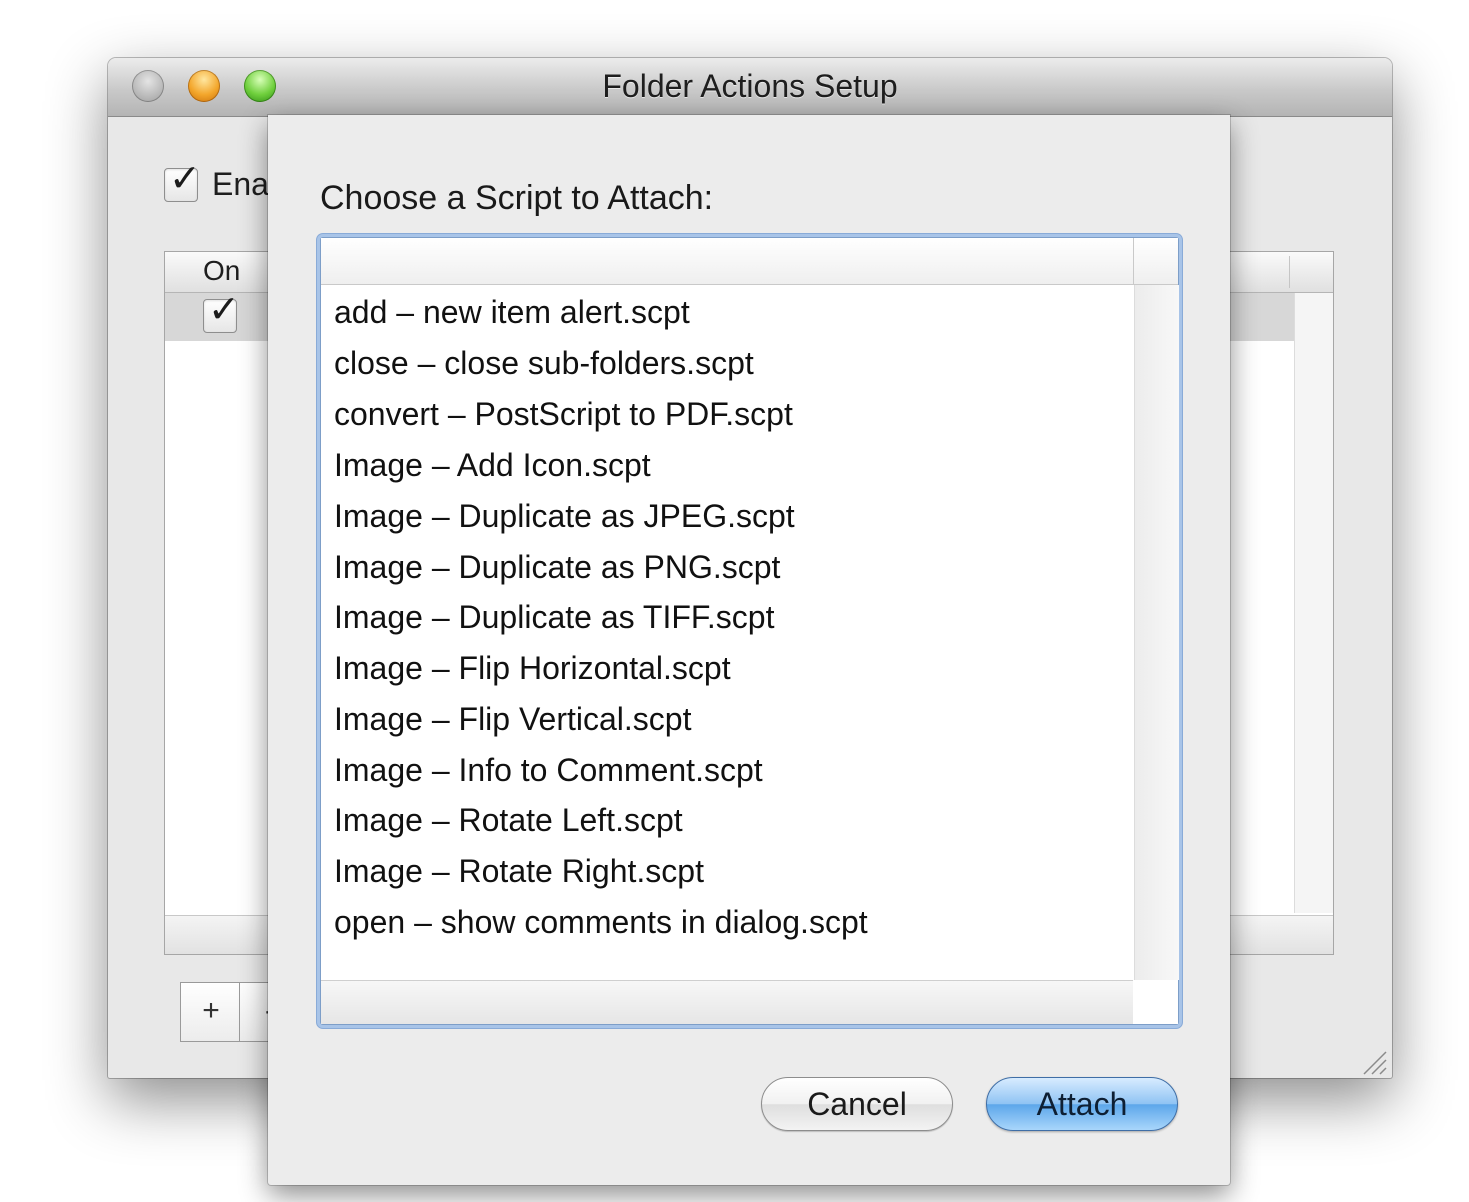 This screenshot has height=1202, width=1469. Describe the element at coordinates (211, 1012) in the screenshot. I see `add-folder-button: +` at that location.